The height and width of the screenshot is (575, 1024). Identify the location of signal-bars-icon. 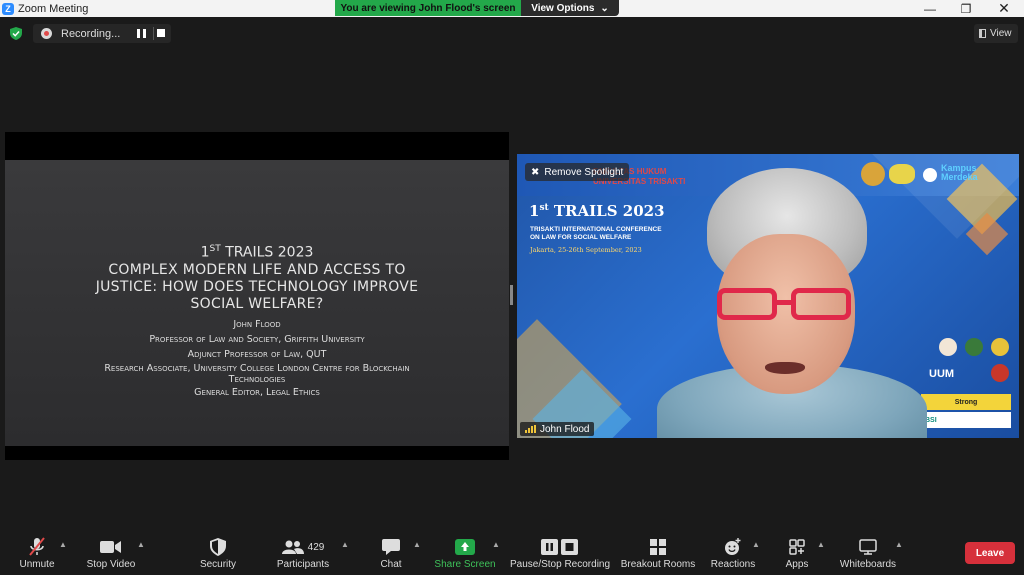
(530, 429).